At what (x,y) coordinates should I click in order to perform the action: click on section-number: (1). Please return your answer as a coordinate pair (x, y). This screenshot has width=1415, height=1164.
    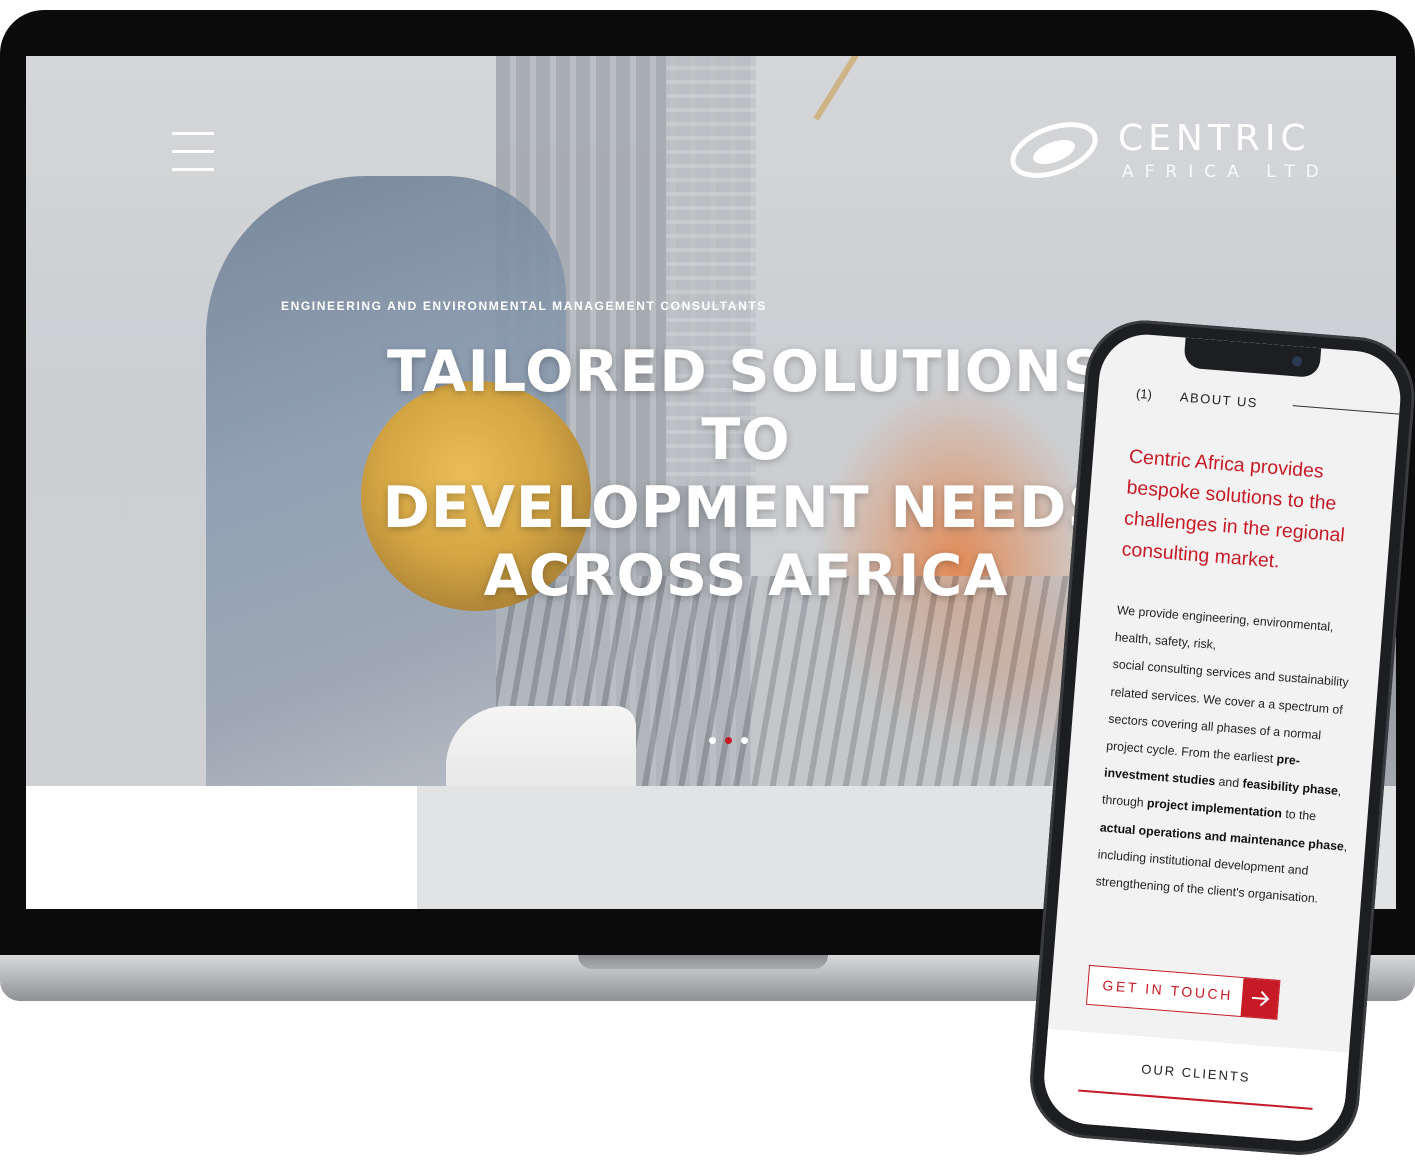
    Looking at the image, I should click on (1144, 394).